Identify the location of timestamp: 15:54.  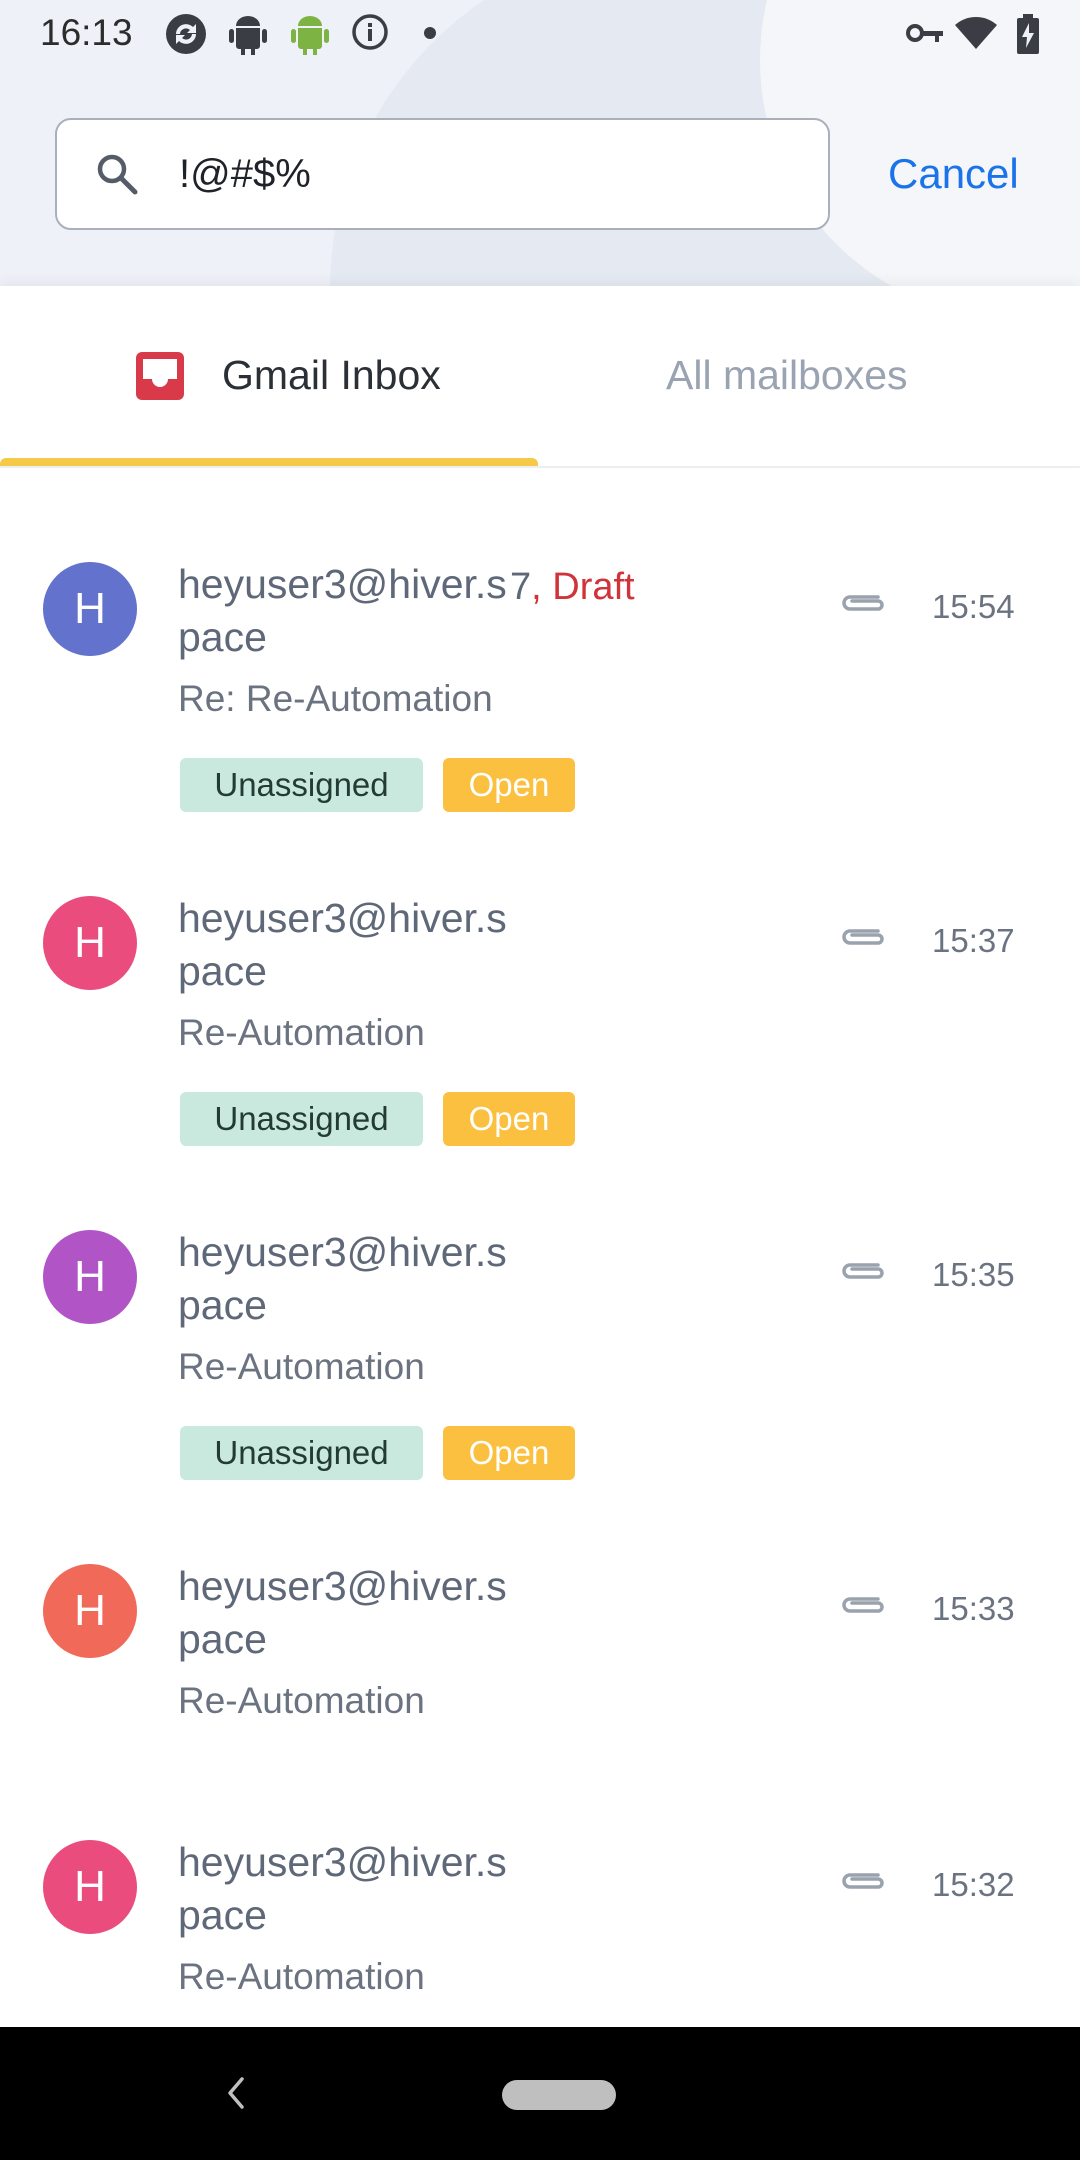
(973, 606).